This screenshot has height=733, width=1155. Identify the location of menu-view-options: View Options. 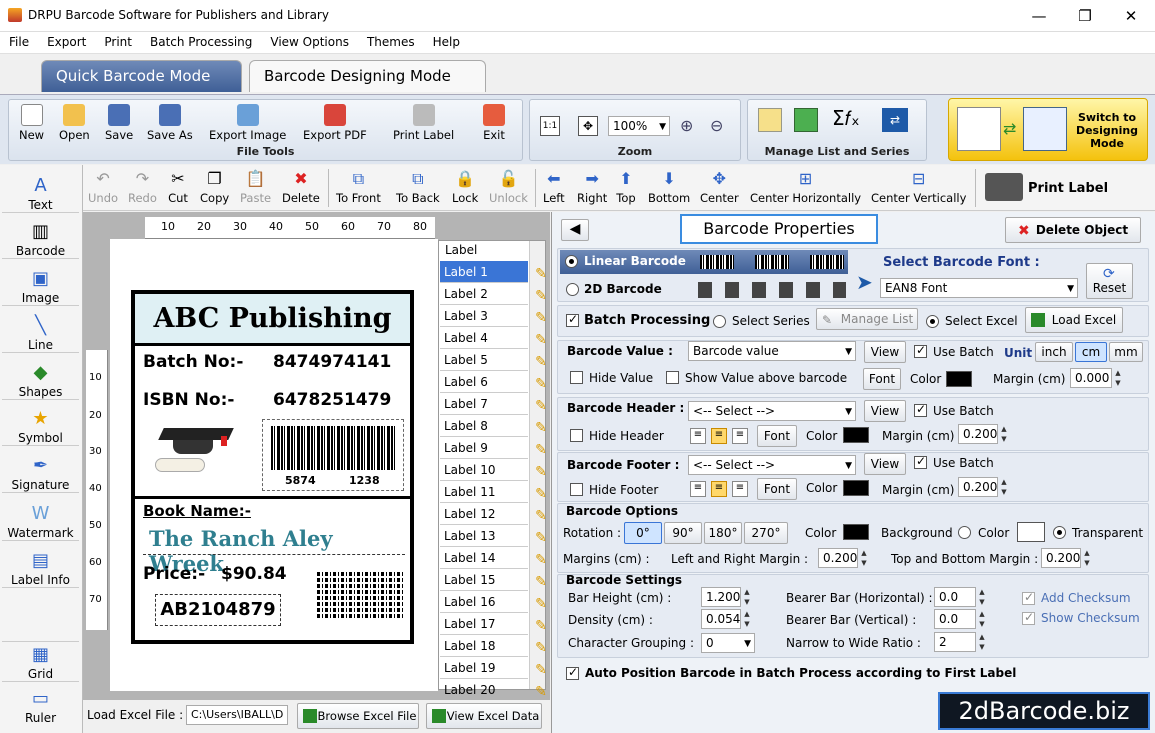
(309, 42).